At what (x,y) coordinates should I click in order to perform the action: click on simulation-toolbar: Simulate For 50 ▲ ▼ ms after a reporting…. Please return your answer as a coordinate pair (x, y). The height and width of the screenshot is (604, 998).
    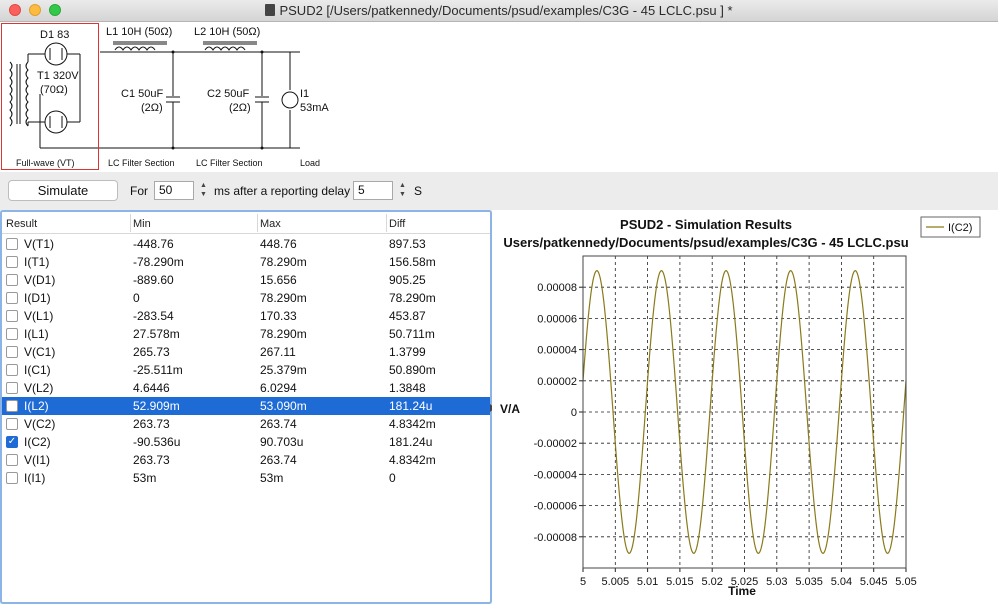
    Looking at the image, I should click on (499, 191).